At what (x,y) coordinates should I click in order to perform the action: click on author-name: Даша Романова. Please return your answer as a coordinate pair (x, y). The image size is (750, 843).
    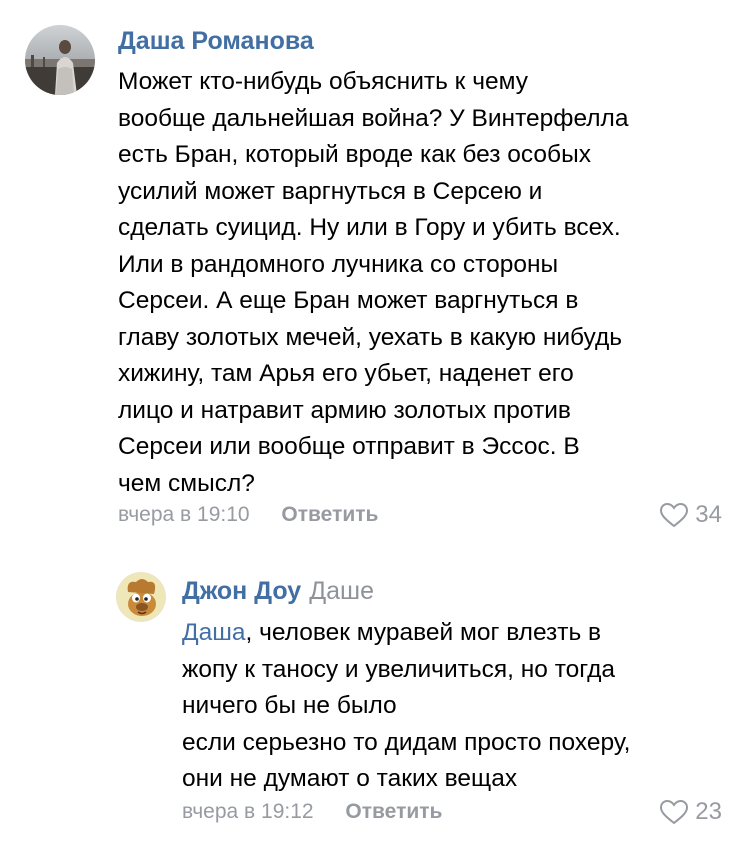
    Looking at the image, I should click on (216, 41).